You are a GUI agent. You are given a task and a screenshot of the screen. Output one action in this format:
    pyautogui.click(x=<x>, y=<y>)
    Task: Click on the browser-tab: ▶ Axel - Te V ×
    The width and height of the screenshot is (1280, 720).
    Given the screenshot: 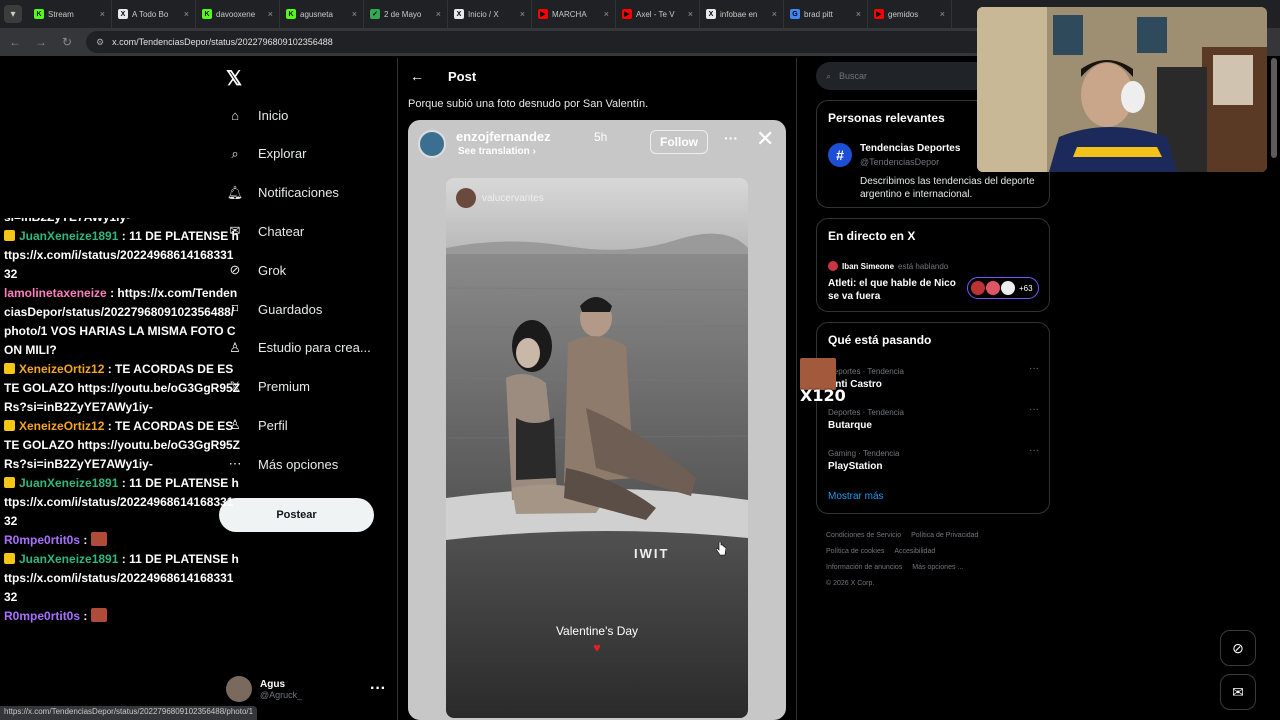 What is the action you would take?
    pyautogui.click(x=658, y=14)
    